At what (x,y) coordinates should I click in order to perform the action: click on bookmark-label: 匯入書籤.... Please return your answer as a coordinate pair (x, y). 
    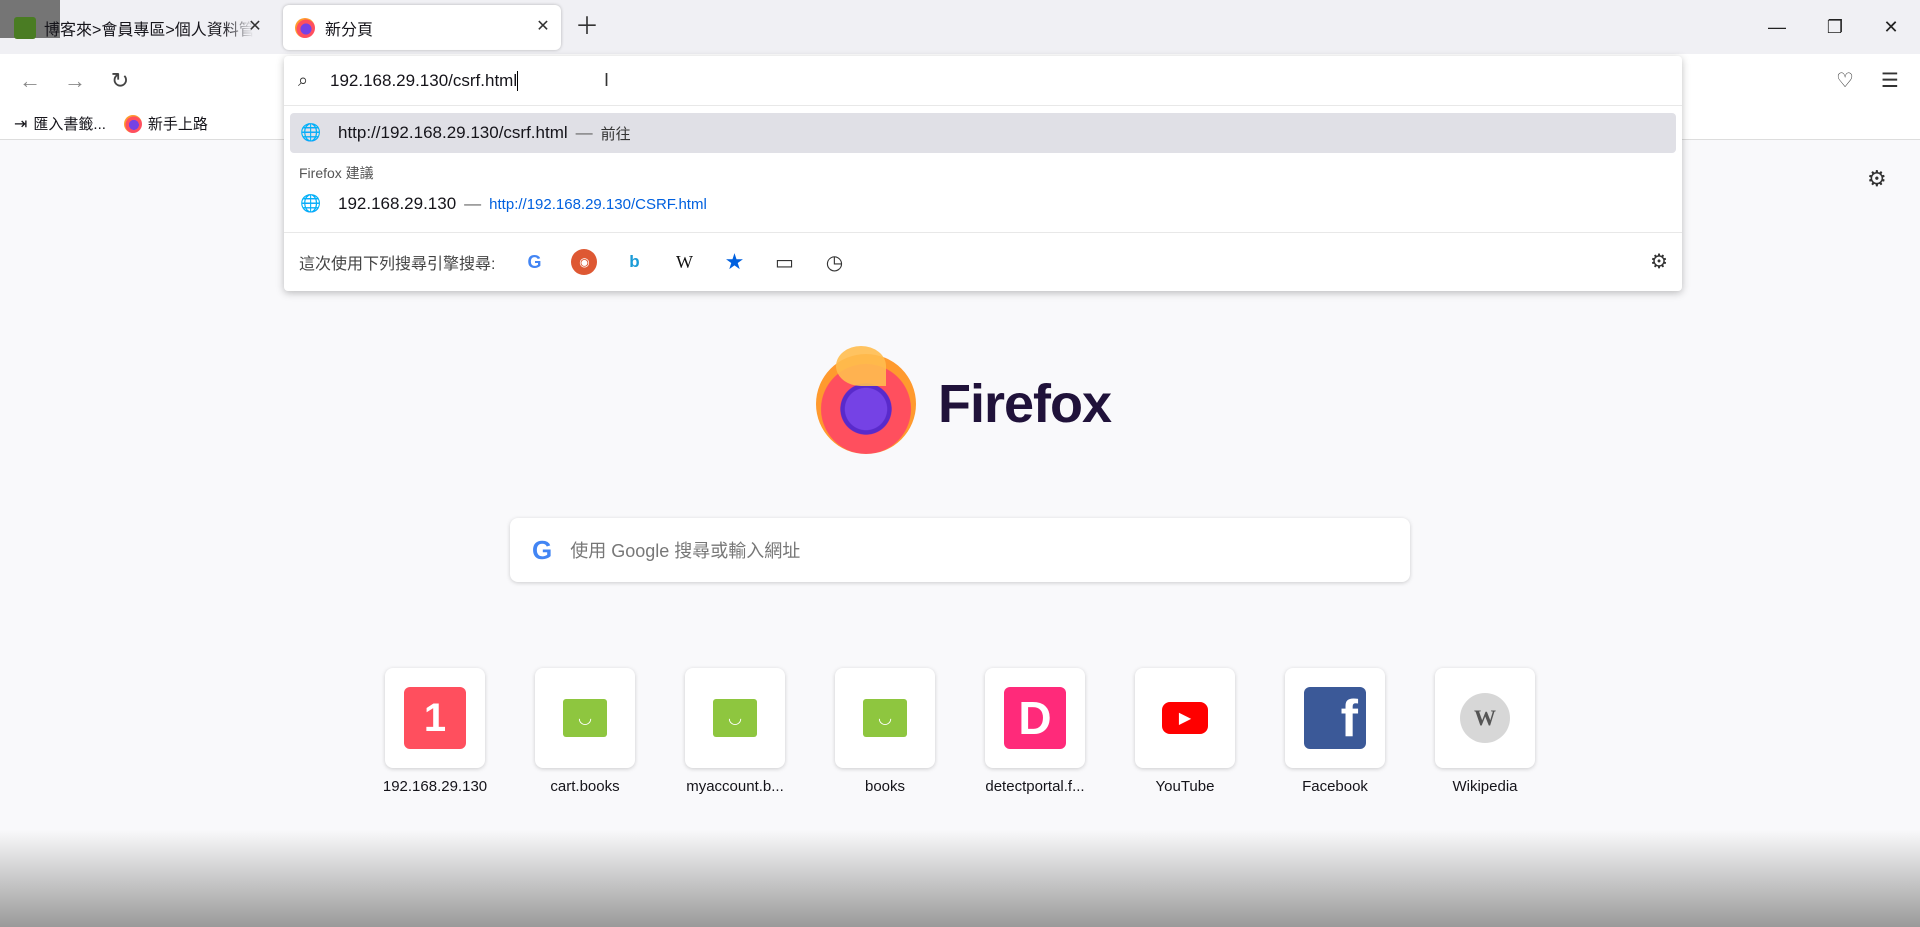
    Looking at the image, I should click on (69, 124).